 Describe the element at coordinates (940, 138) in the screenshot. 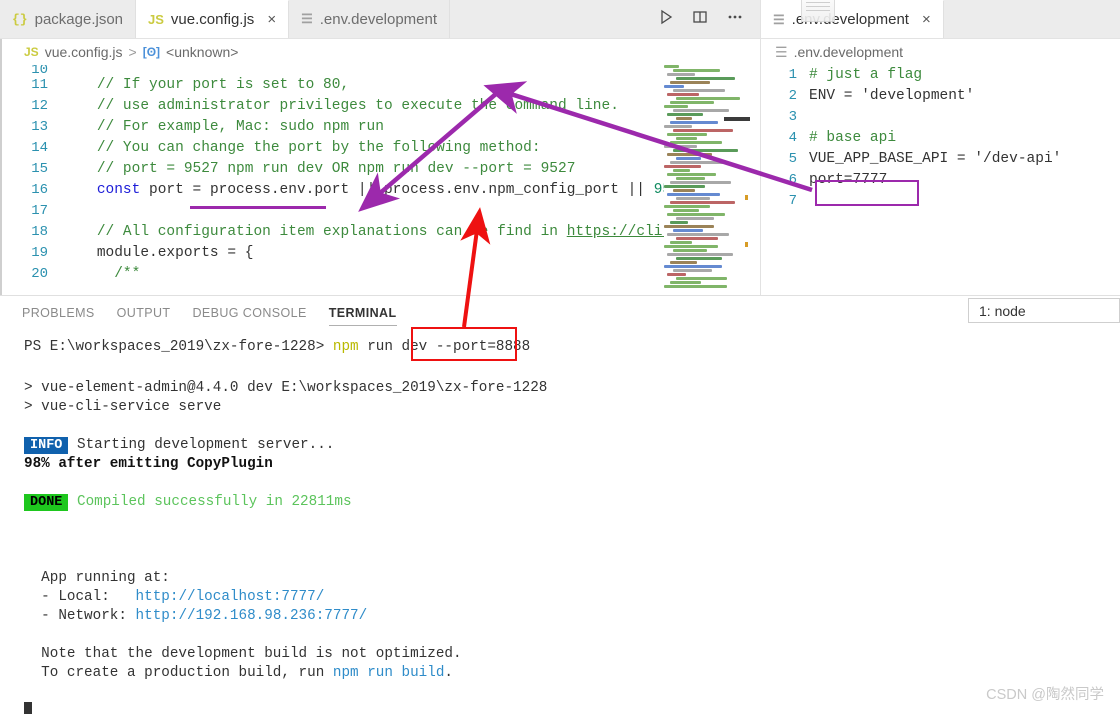

I see `code-line: 4 # base api` at that location.